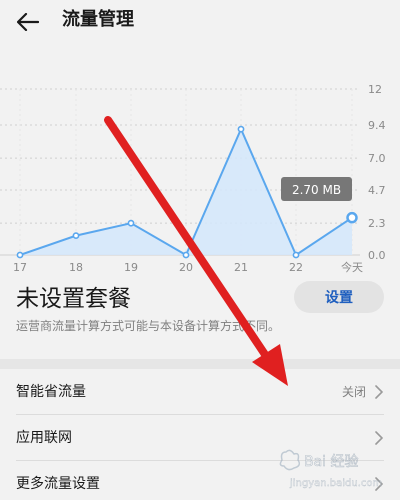 The image size is (400, 500). I want to click on tooltip-label: 2.70 MB, so click(316, 190).